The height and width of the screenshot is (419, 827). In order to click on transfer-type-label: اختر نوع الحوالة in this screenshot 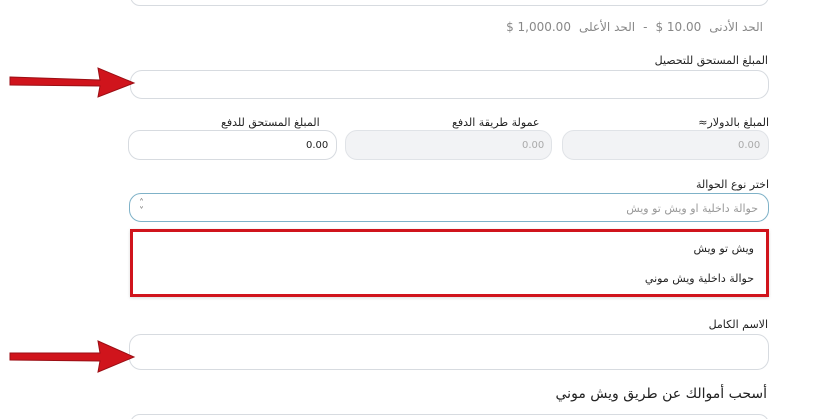, I will do `click(732, 184)`.